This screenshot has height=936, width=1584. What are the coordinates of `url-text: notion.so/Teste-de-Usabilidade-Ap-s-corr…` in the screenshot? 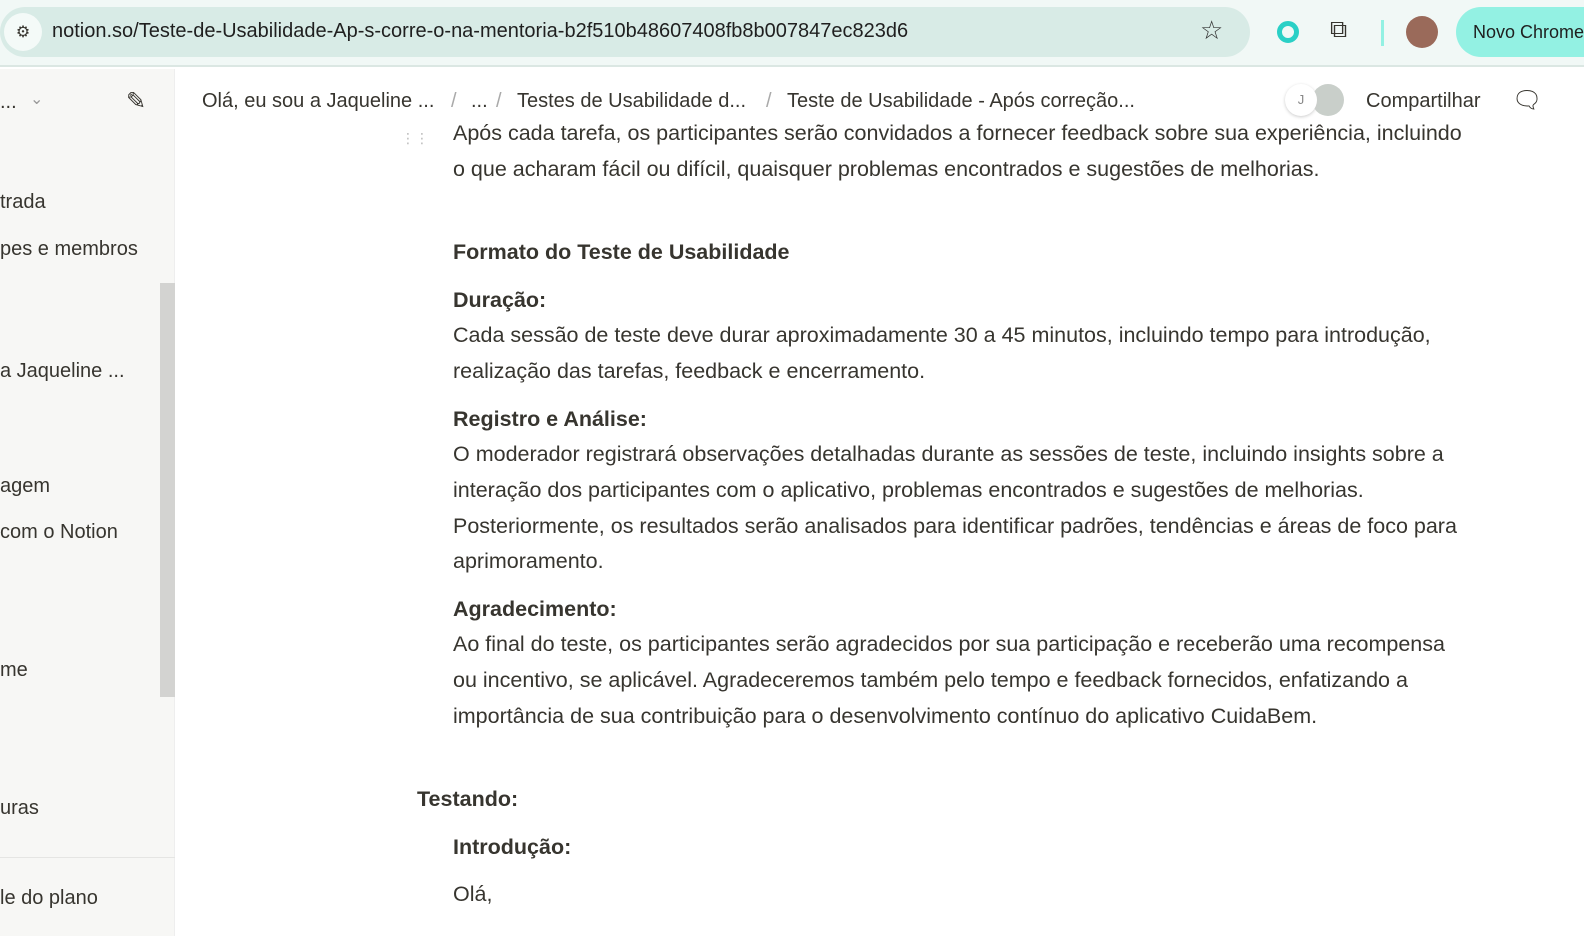 It's located at (480, 31).